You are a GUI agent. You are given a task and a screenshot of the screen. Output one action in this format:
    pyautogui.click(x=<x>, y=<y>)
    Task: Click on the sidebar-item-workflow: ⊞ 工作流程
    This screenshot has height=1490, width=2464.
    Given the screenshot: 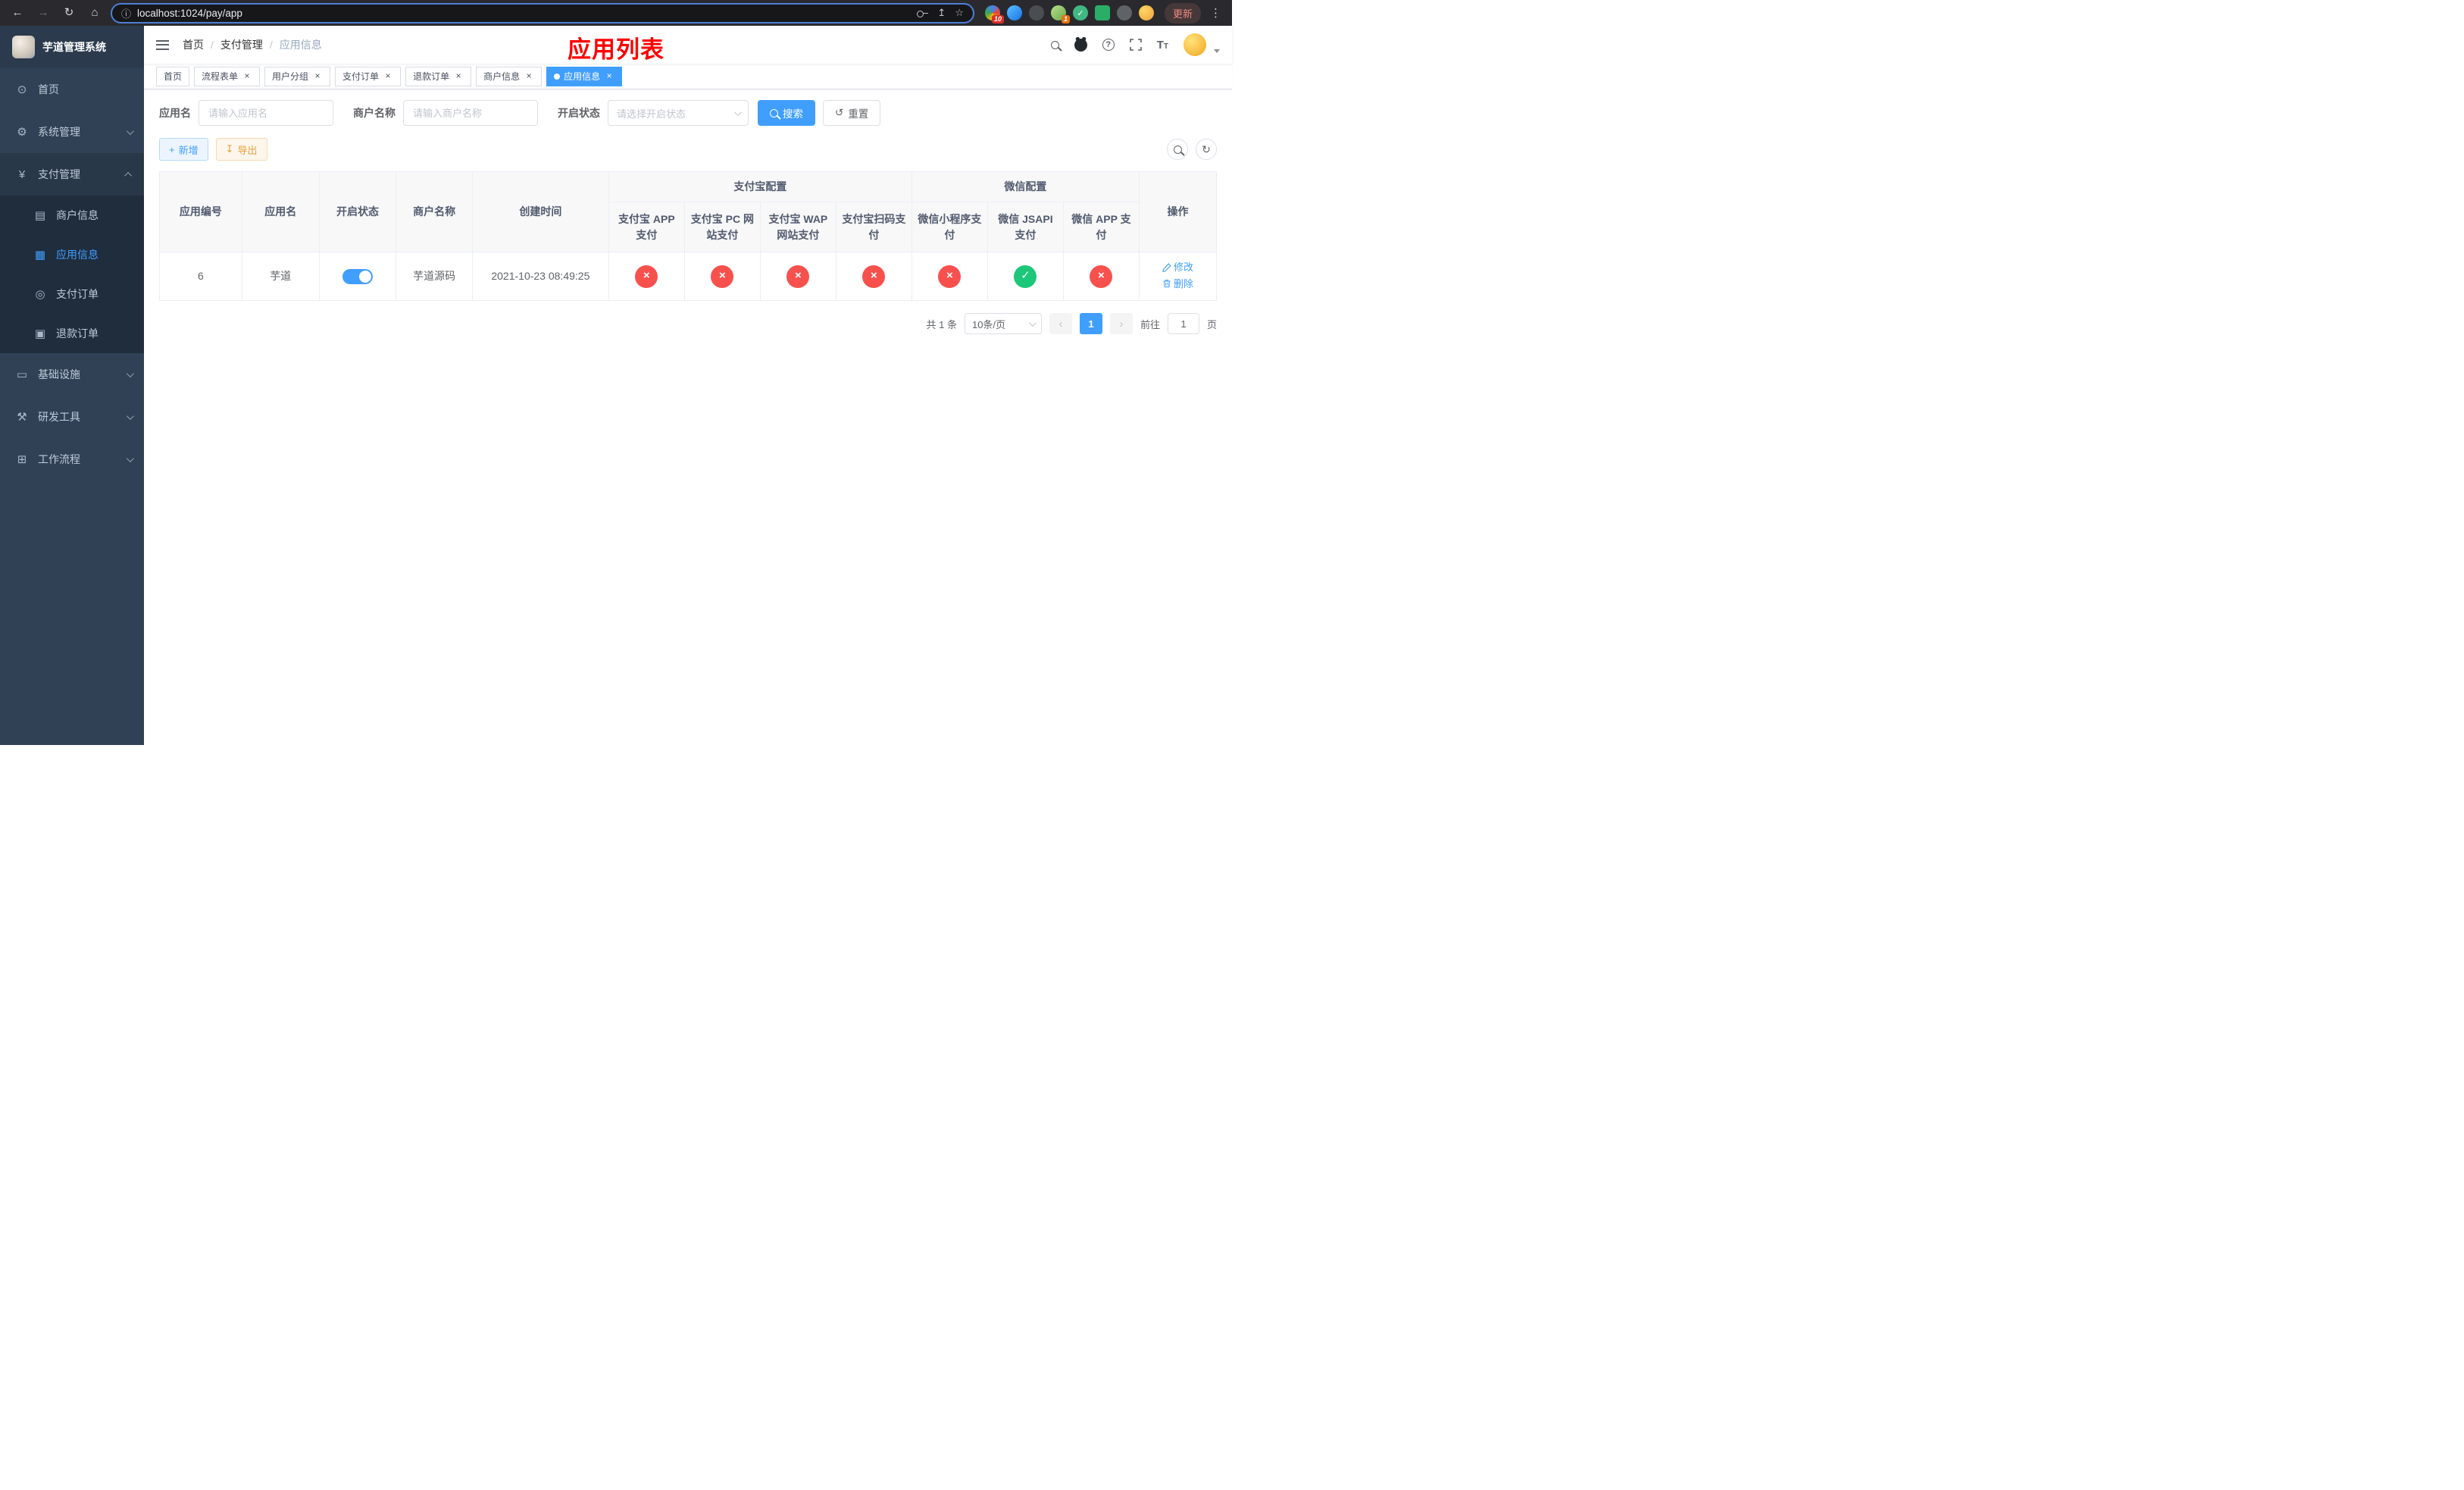 What is the action you would take?
    pyautogui.click(x=72, y=459)
    